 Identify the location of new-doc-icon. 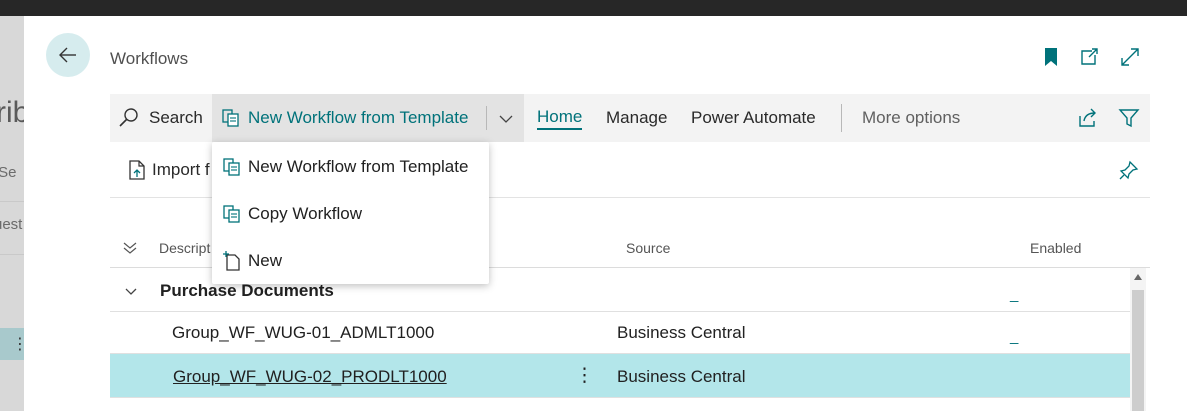
(232, 261).